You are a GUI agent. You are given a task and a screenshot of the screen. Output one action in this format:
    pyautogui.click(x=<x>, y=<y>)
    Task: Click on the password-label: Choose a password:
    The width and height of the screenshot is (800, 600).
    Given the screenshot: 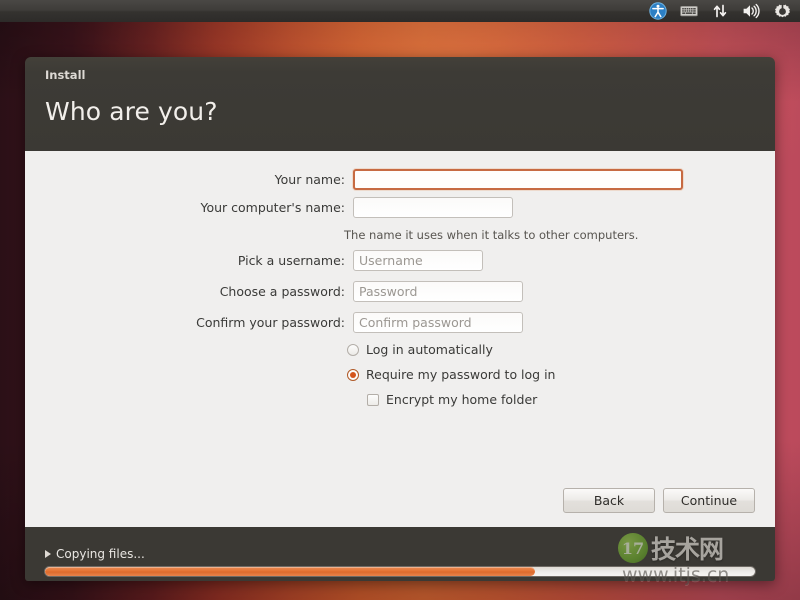 What is the action you would take?
    pyautogui.click(x=282, y=291)
    